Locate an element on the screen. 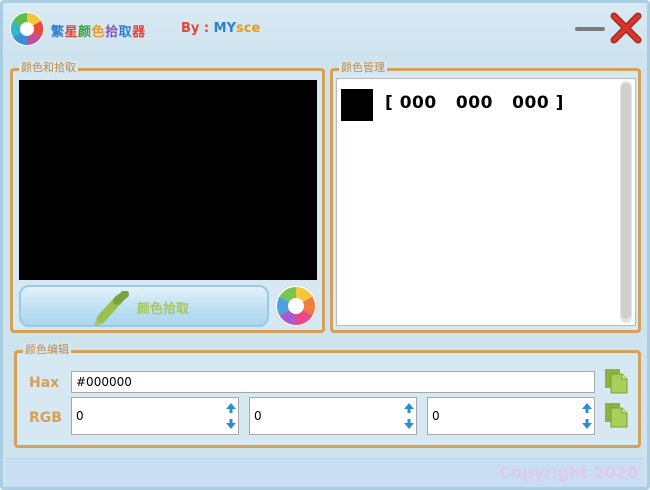 The height and width of the screenshot is (490, 650). app-title: 繁星颜色拾取器 is located at coordinates (98, 30).